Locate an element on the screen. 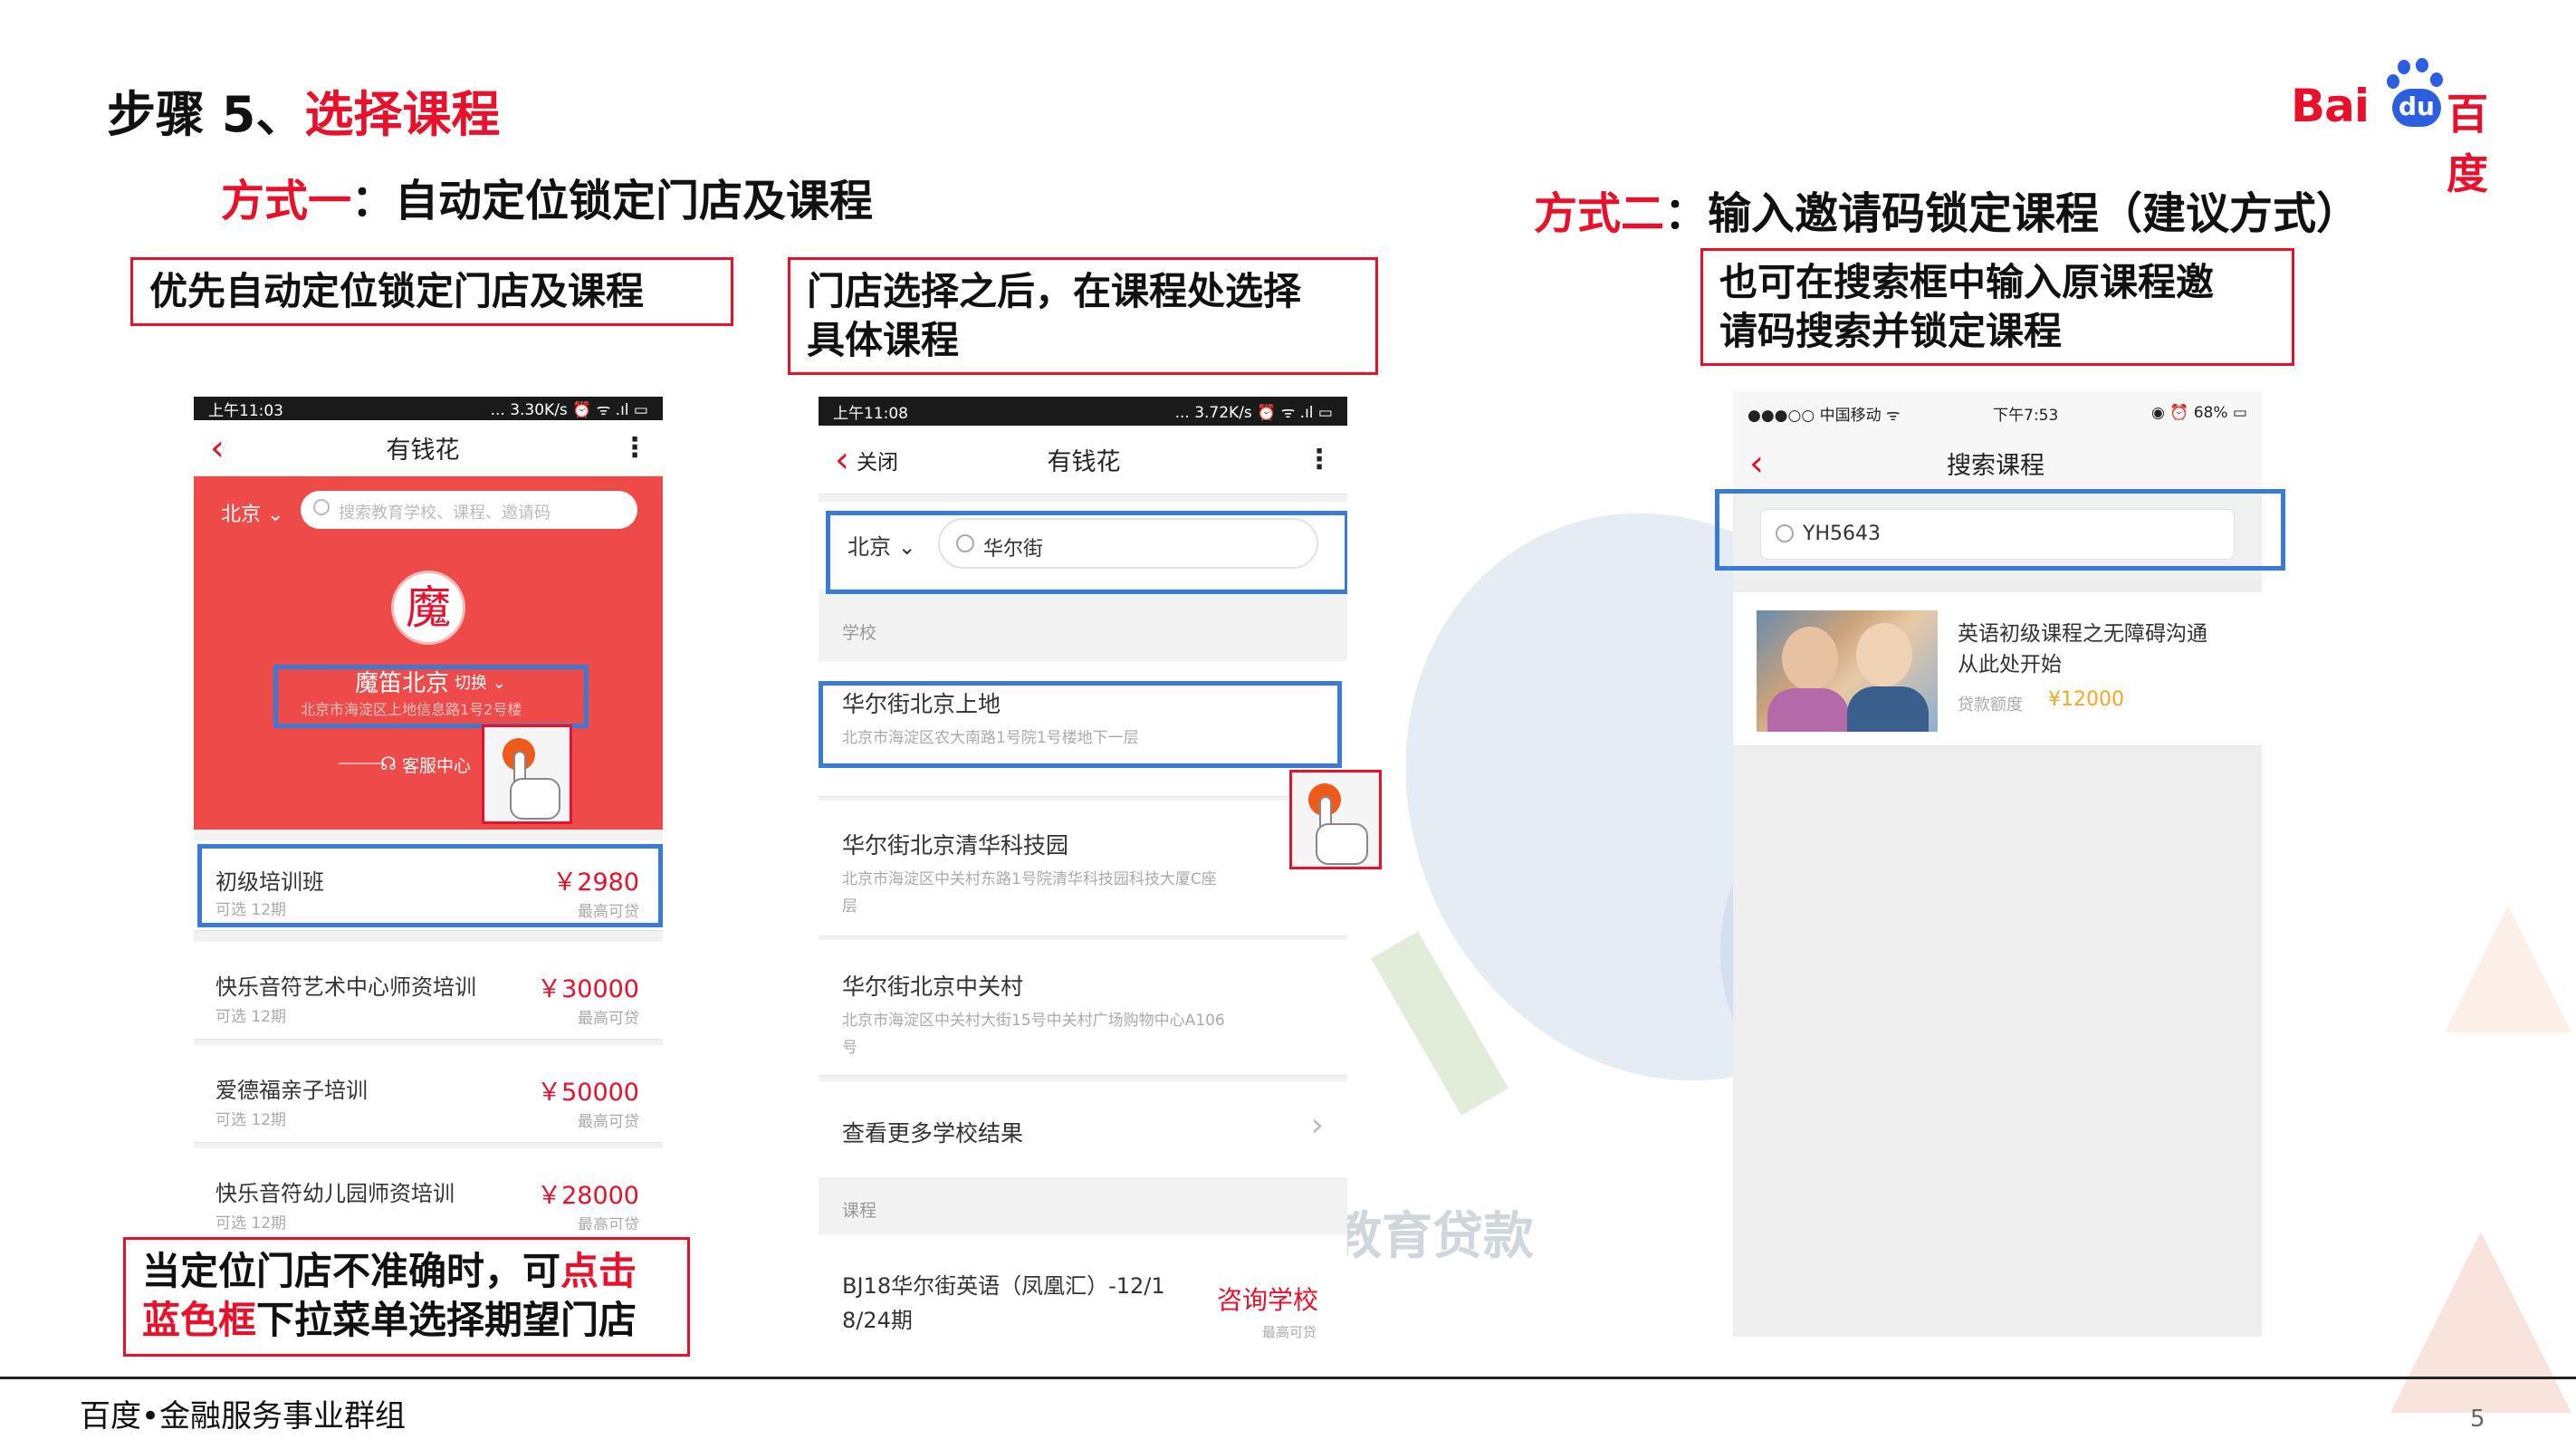 The image size is (2576, 1449). section-label-course: 课程 is located at coordinates (859, 1211).